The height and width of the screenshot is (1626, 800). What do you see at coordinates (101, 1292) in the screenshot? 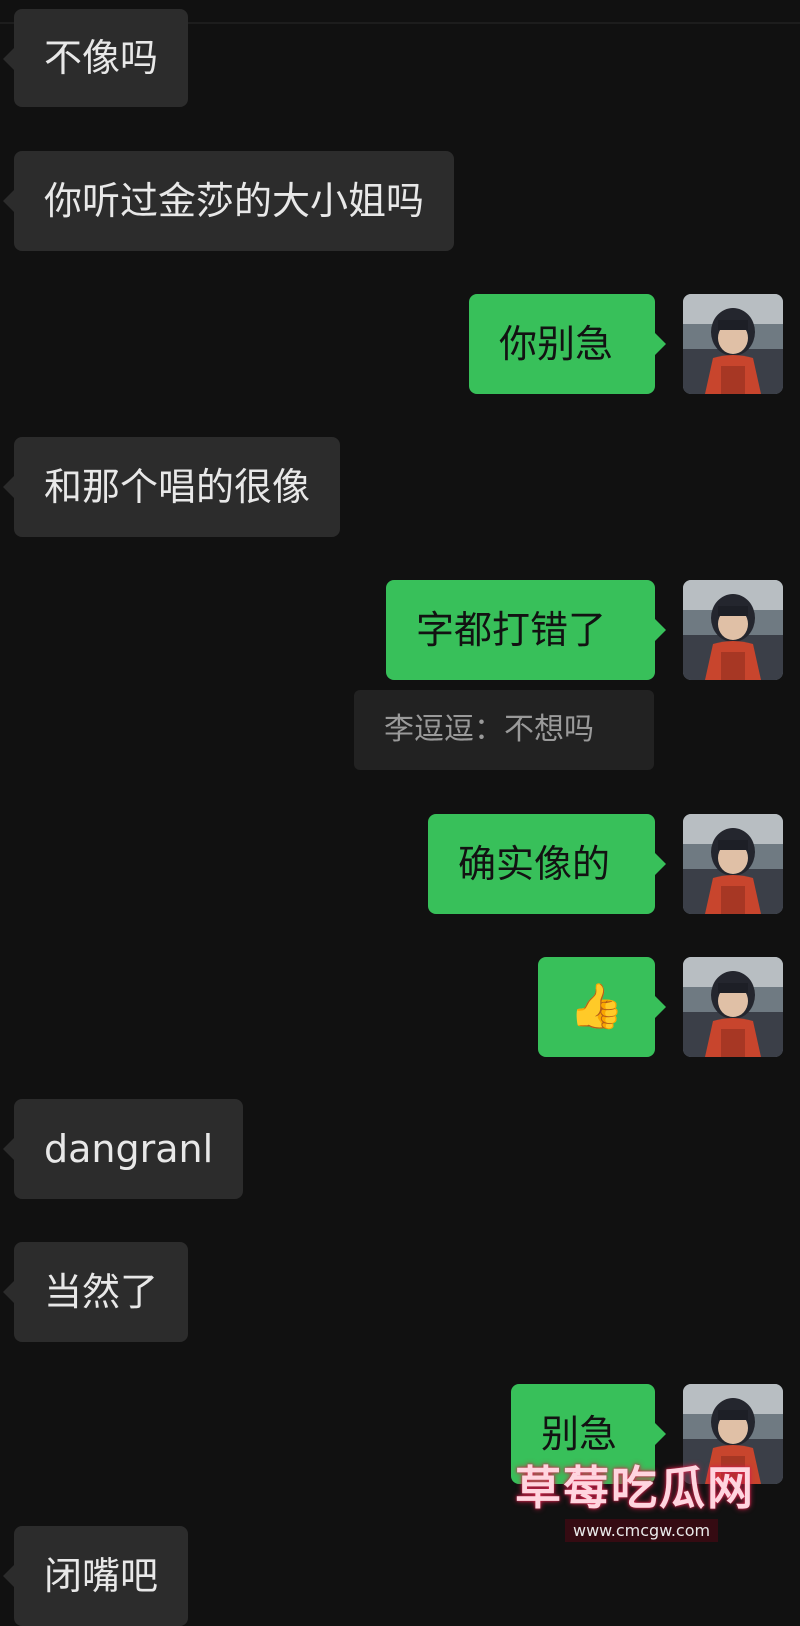
I see `message-text: 当然了` at bounding box center [101, 1292].